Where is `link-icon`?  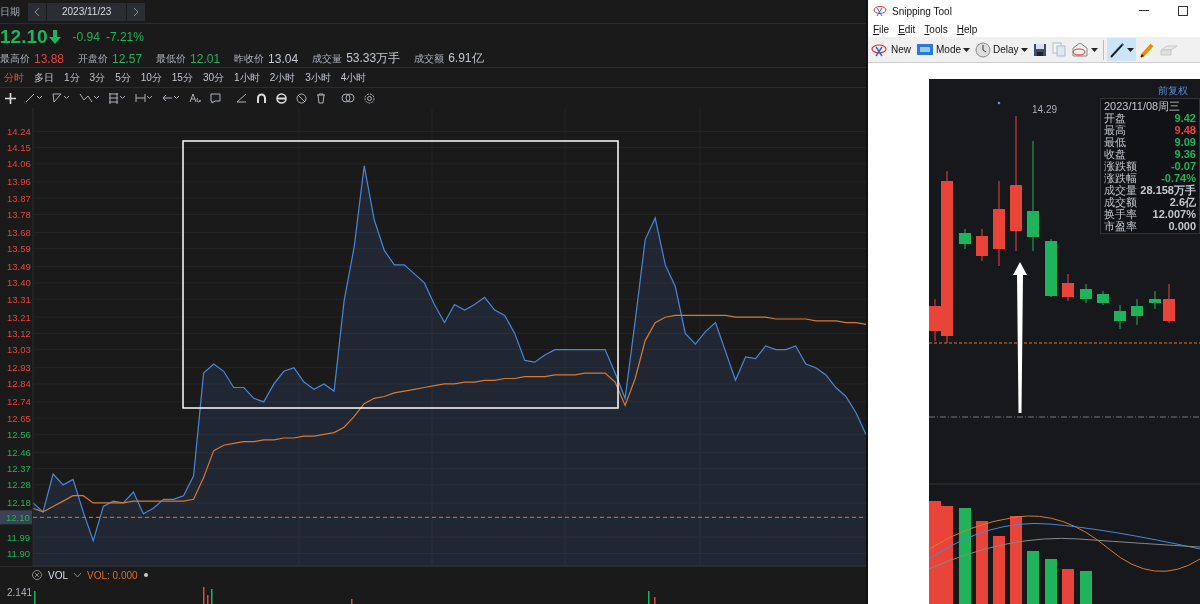 link-icon is located at coordinates (348, 98).